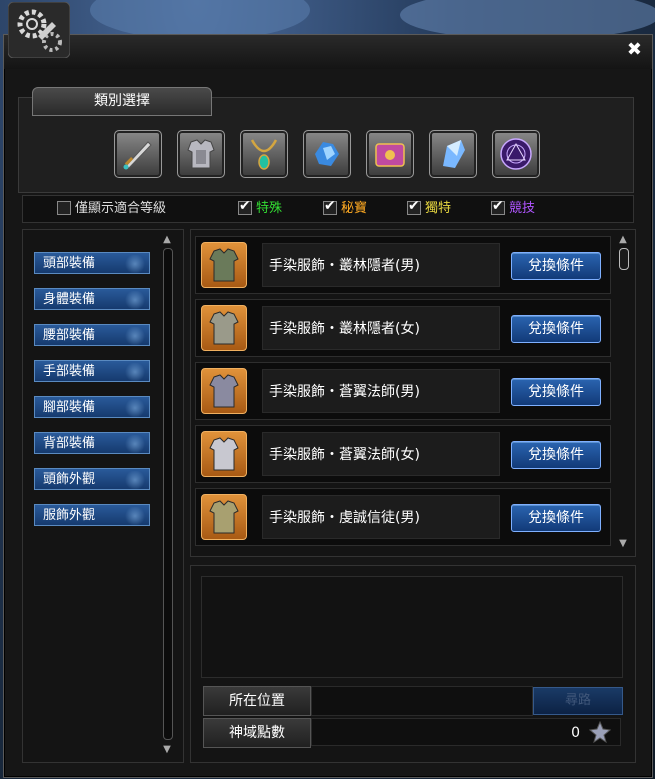 The image size is (655, 779). I want to click on settings-gear-icon, so click(39, 30).